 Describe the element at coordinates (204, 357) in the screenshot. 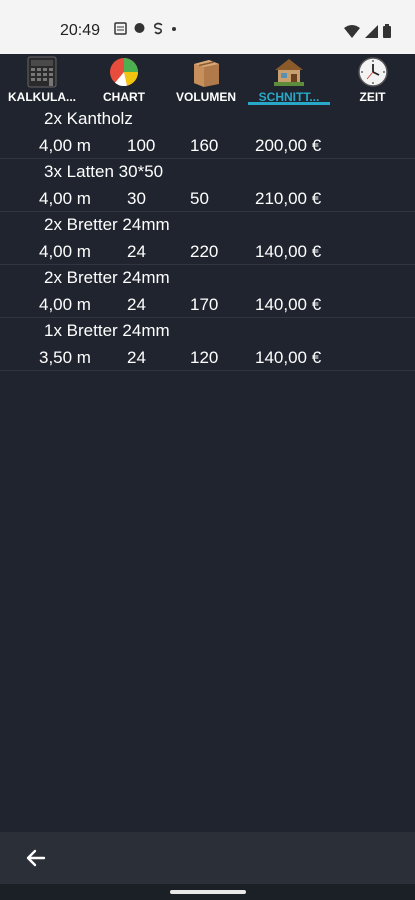

I see `item-dimension-b: 120` at that location.